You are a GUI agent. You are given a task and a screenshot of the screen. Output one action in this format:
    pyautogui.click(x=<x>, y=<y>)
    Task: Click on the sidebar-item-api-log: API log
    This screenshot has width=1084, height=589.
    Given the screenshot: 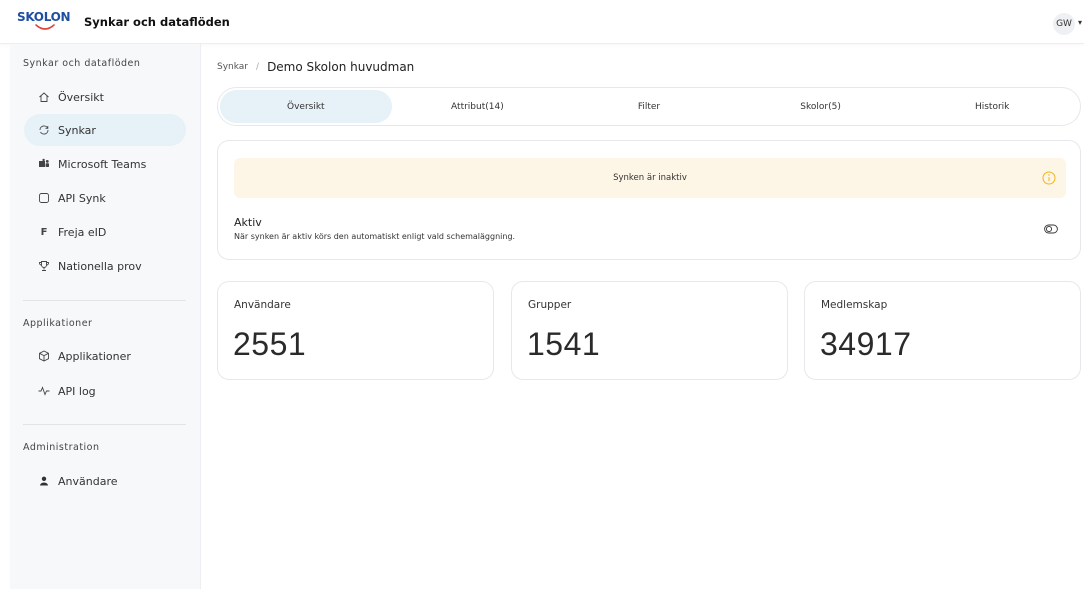 What is the action you would take?
    pyautogui.click(x=105, y=391)
    